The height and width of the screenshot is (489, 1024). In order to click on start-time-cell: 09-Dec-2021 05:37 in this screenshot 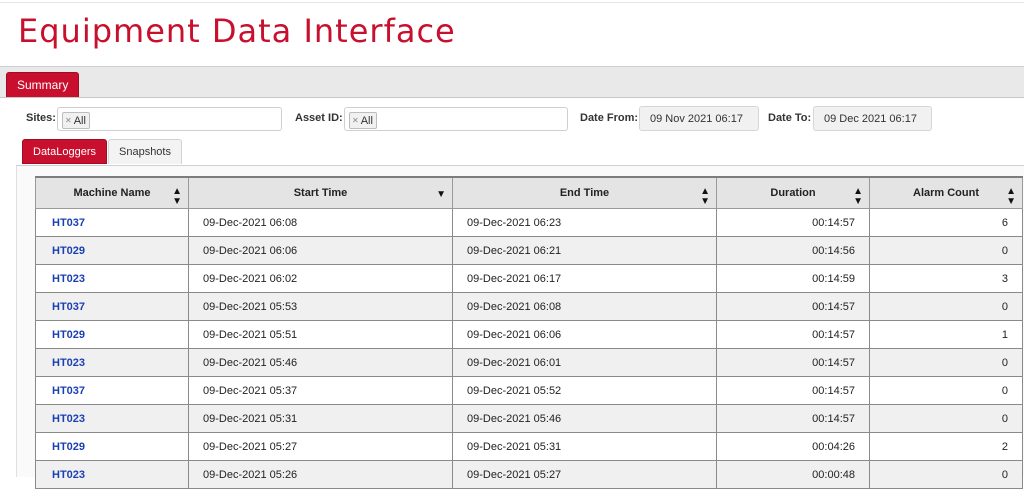, I will do `click(320, 390)`.